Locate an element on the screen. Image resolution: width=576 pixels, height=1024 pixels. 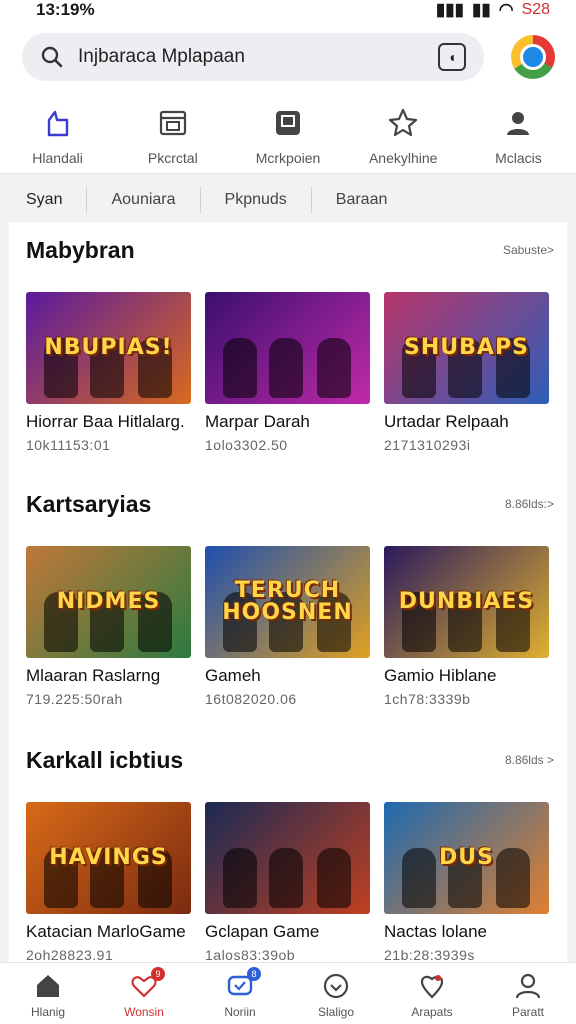
tab-1: Pkcrctal is located at coordinates (172, 135).